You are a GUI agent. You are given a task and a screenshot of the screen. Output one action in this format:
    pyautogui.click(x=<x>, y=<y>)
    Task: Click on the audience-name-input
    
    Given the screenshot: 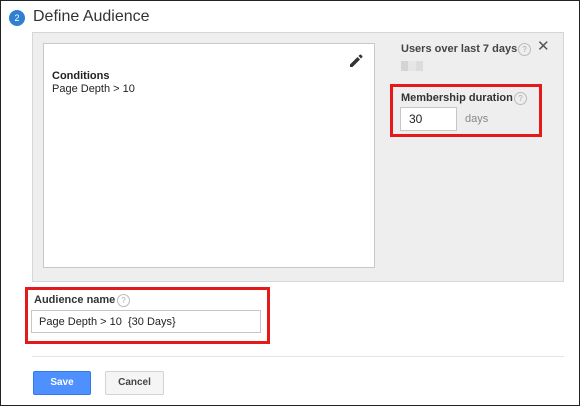 What is the action you would take?
    pyautogui.click(x=146, y=321)
    